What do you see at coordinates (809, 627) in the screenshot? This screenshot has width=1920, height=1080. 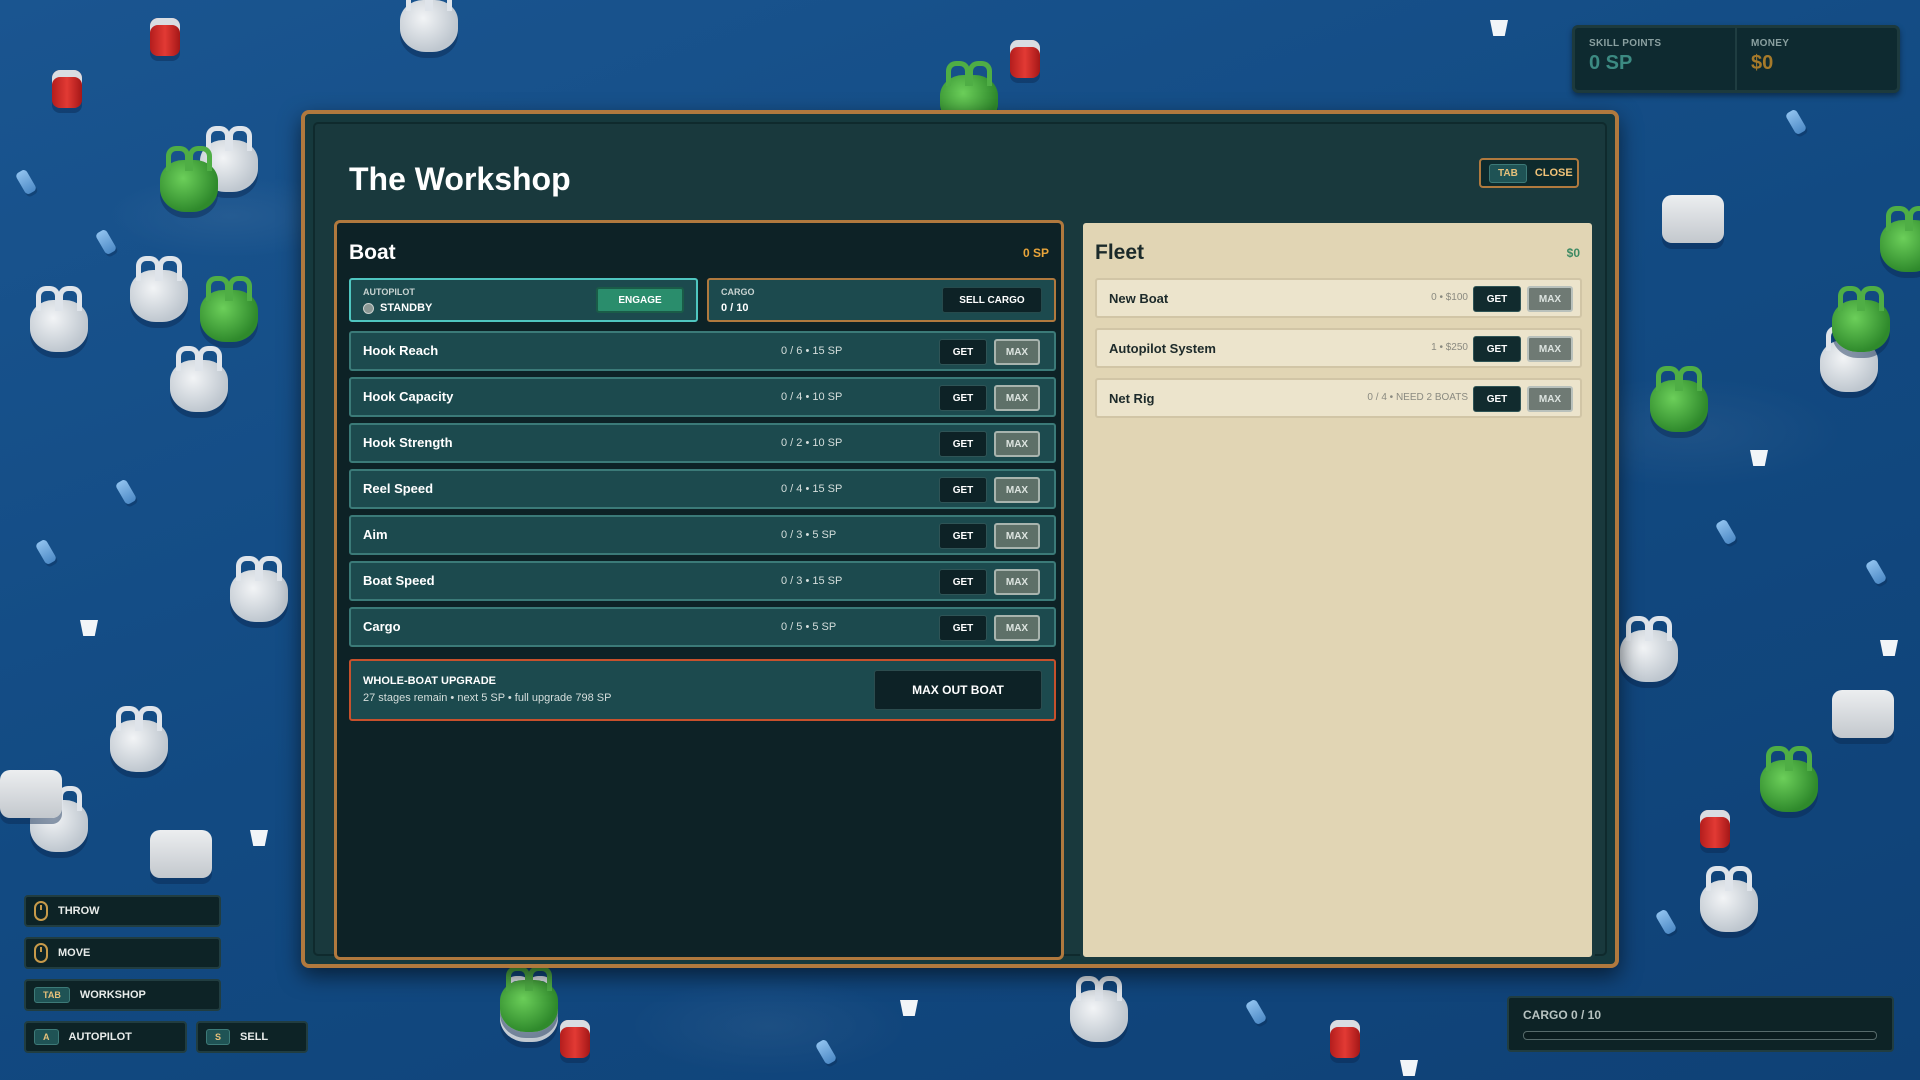 I see `upgrade-meta: 0 / 5 • 5 SP` at bounding box center [809, 627].